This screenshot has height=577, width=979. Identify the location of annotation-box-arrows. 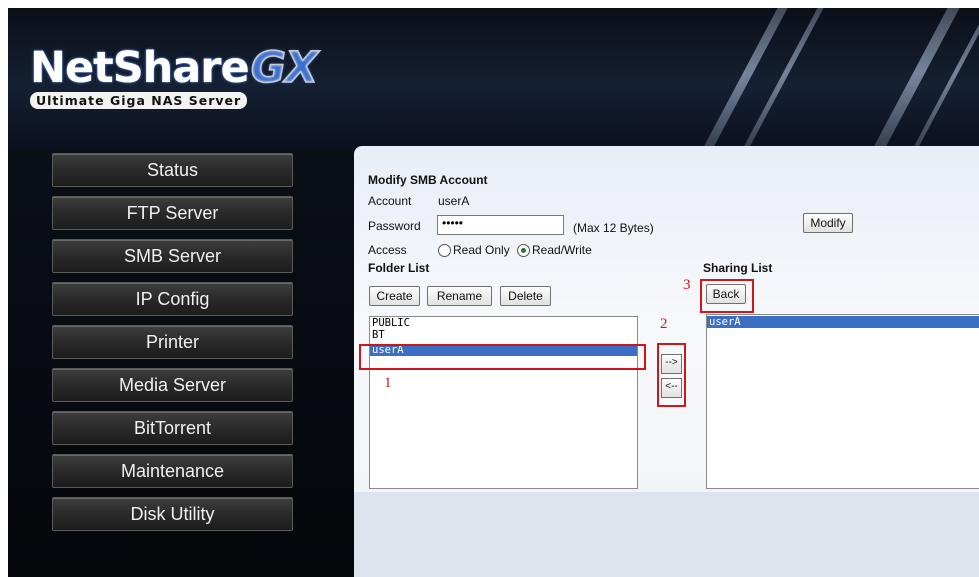
(671, 375).